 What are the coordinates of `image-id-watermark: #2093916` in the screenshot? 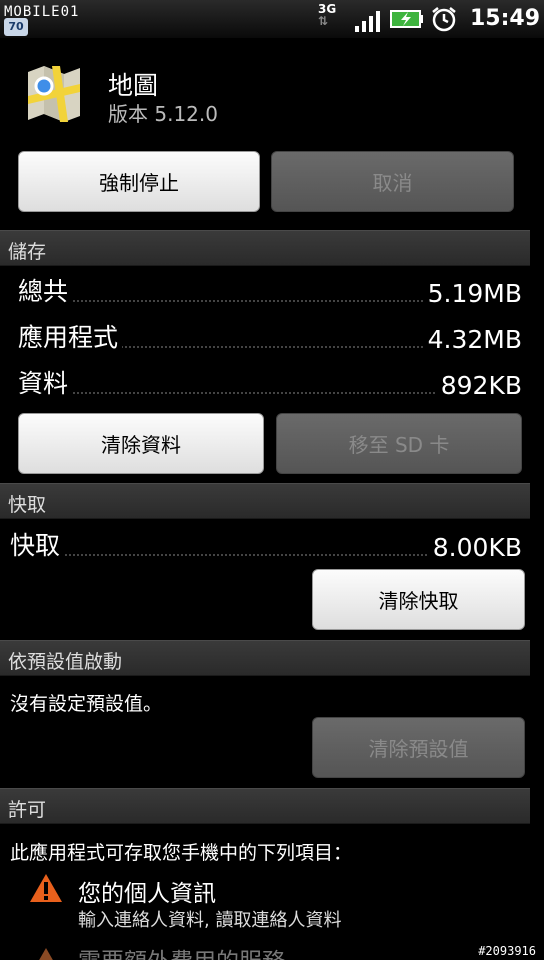 It's located at (507, 951).